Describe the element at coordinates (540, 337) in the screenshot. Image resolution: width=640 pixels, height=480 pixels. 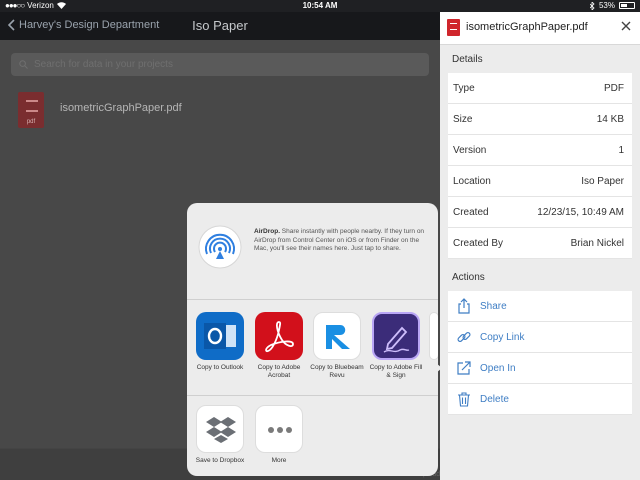
I see `copy-link-action: Copy Link` at that location.